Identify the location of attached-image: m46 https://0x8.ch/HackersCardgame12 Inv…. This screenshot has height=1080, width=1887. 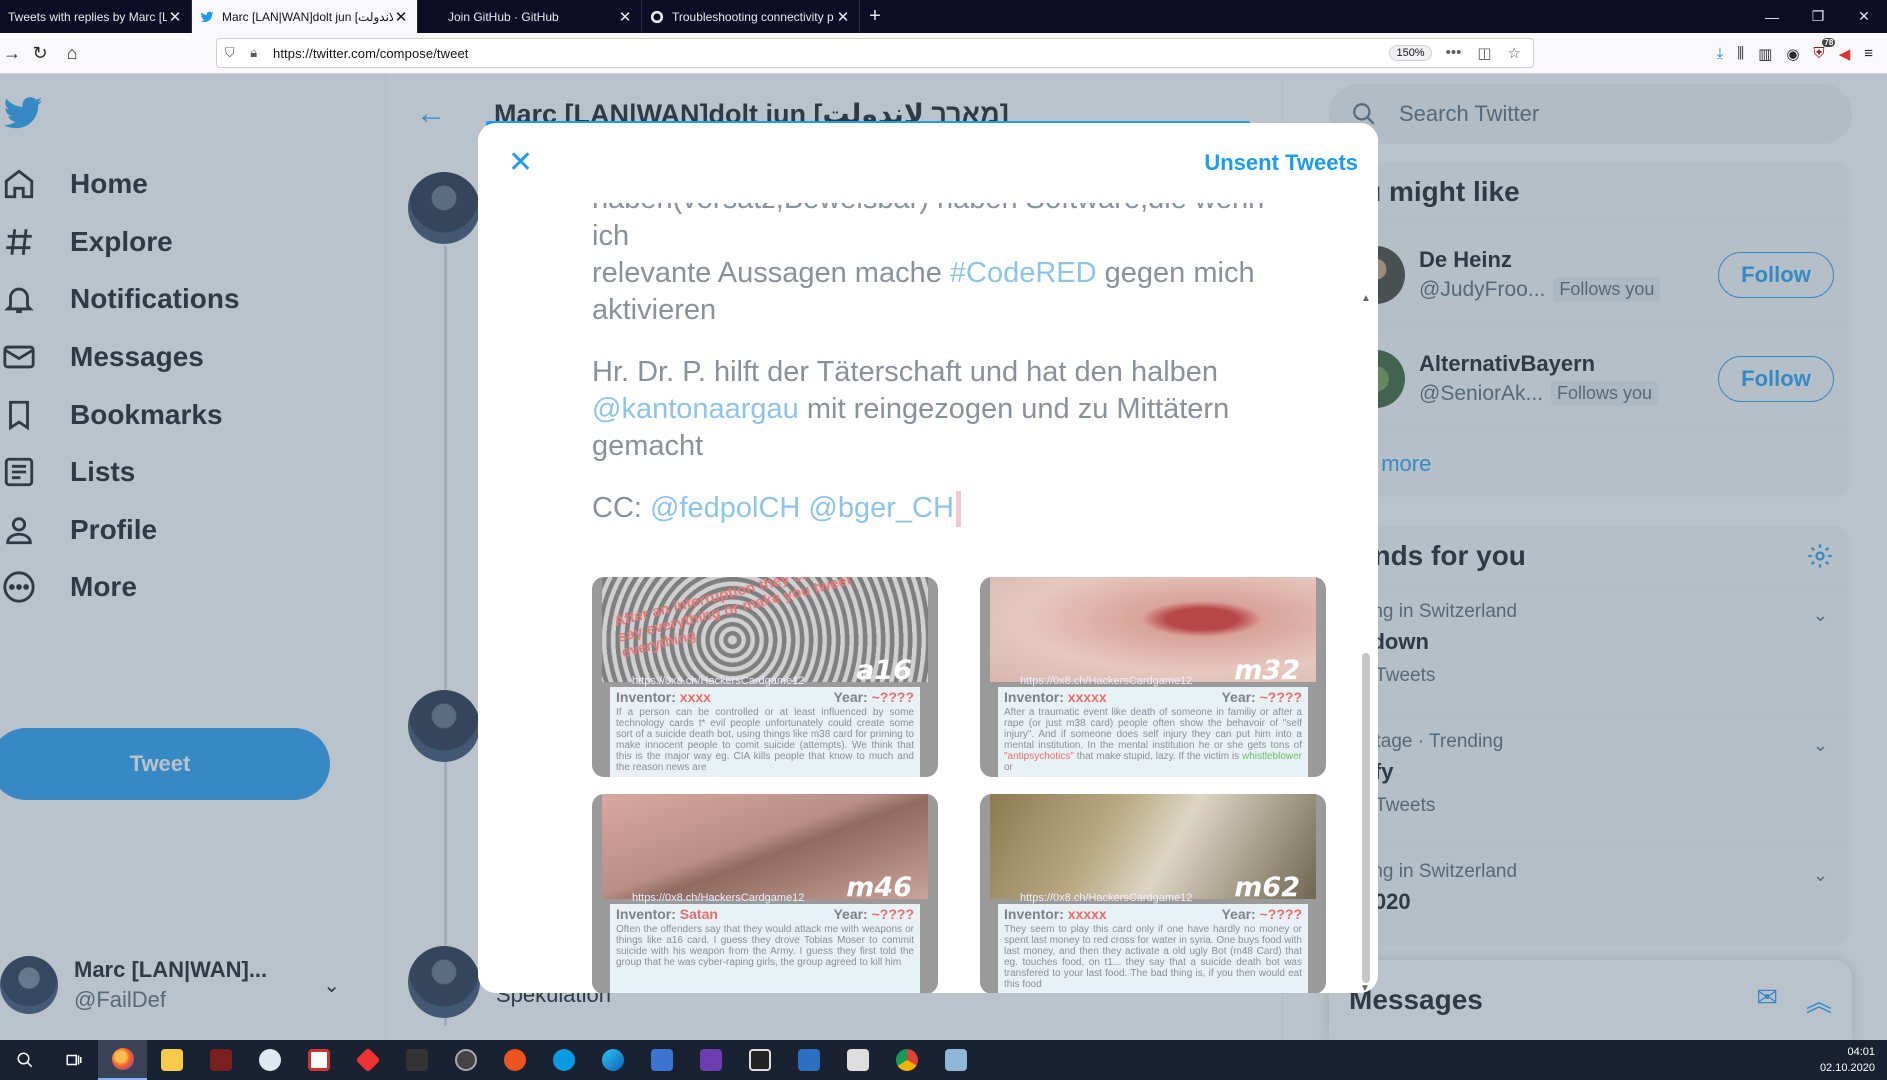
(765, 893).